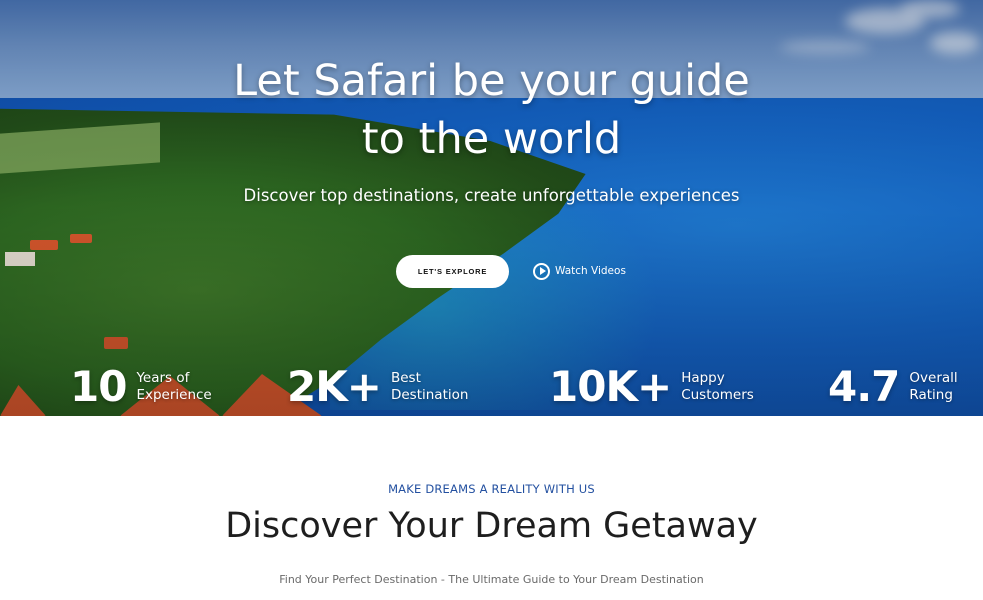  What do you see at coordinates (703, 378) in the screenshot?
I see `stat-label-line1: Happy` at bounding box center [703, 378].